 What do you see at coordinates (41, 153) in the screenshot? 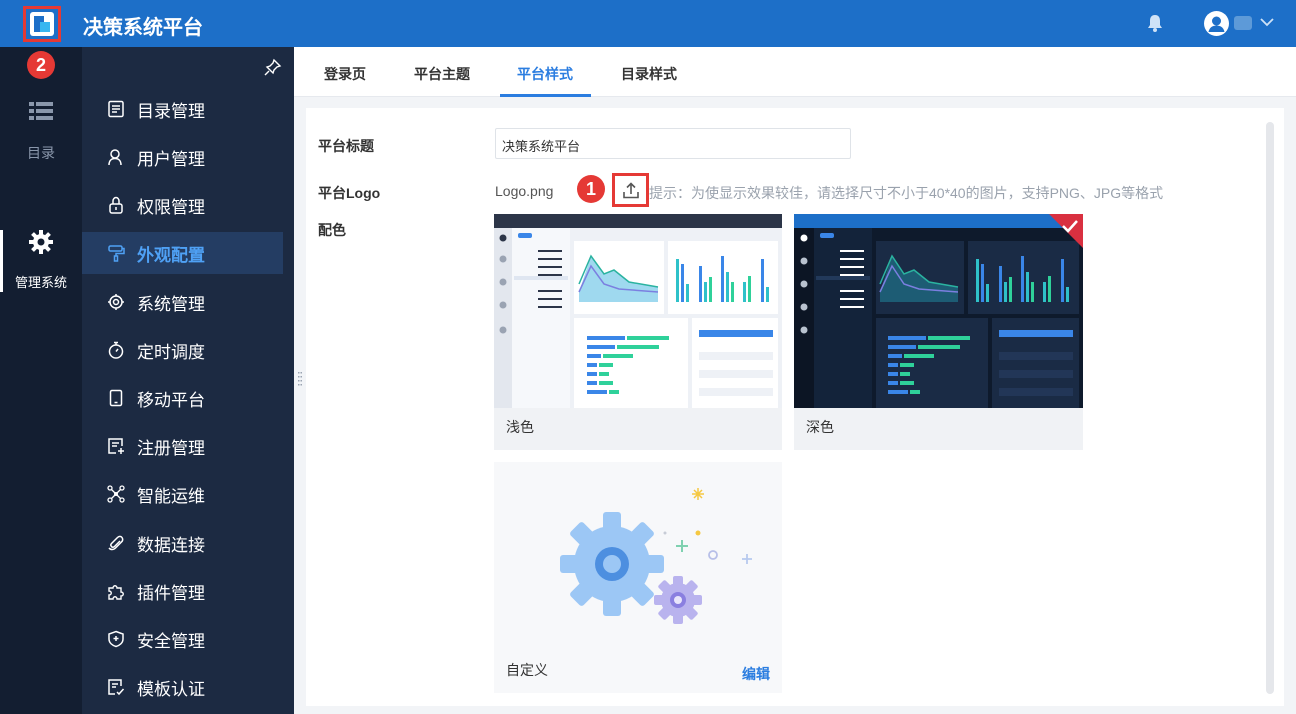
I see `rail-catalog-label: 目录` at bounding box center [41, 153].